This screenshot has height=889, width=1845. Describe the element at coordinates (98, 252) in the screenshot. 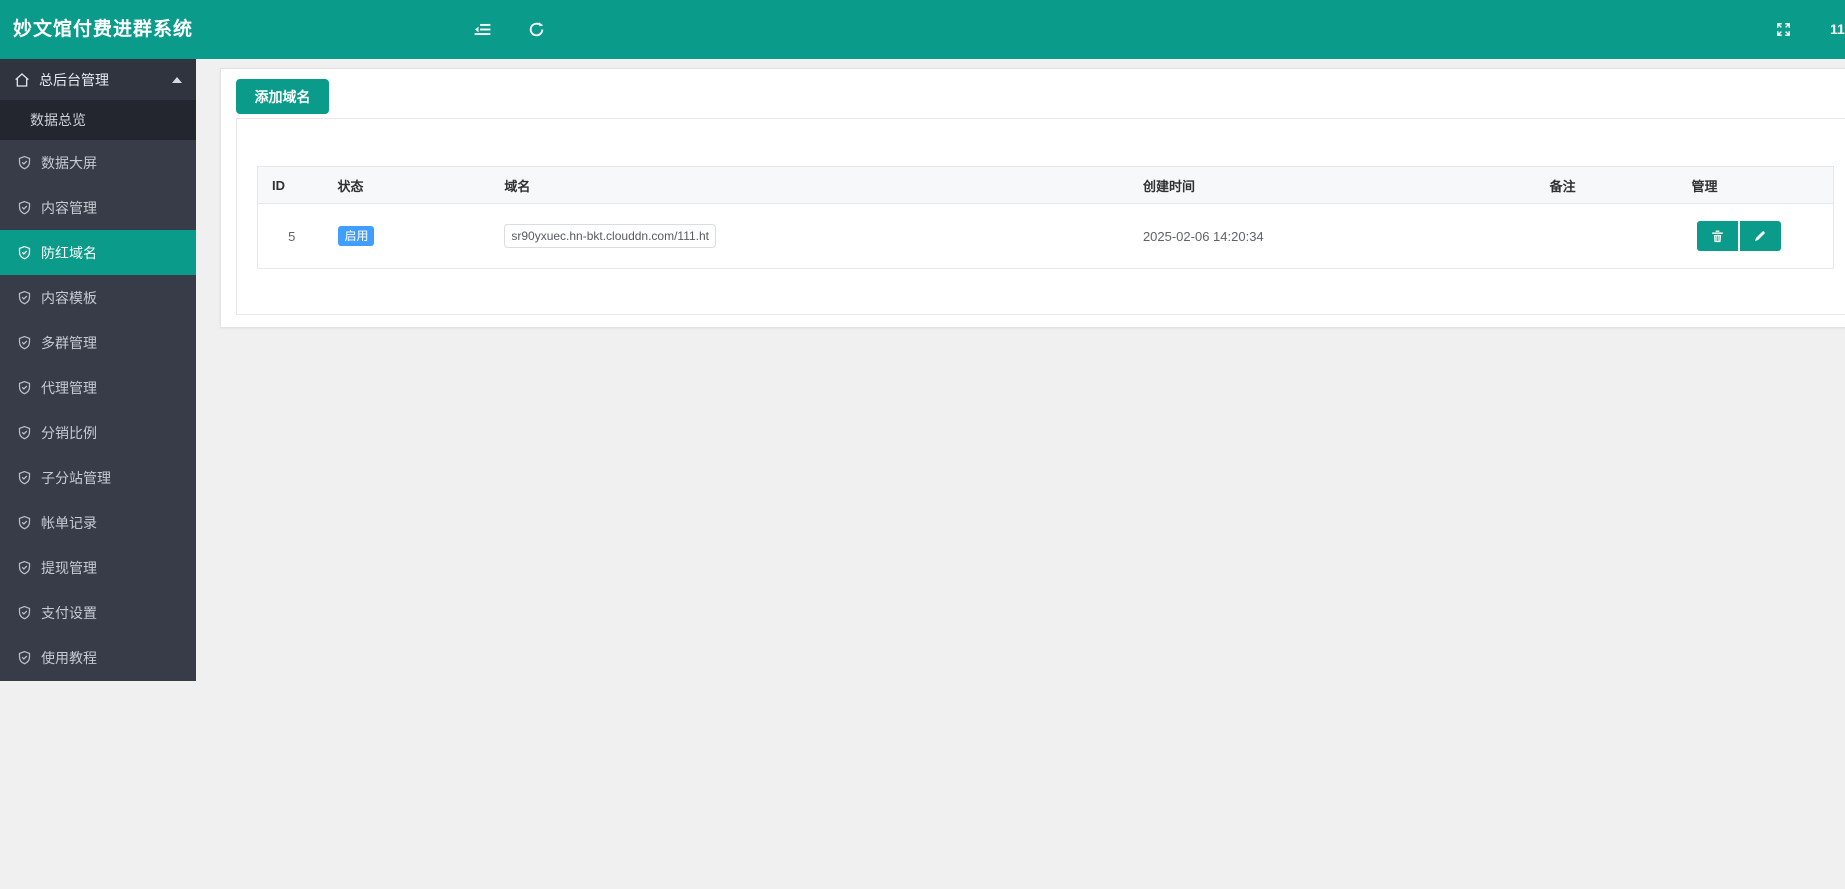

I see `sidebar-item-antired-domain: 防红域名` at that location.